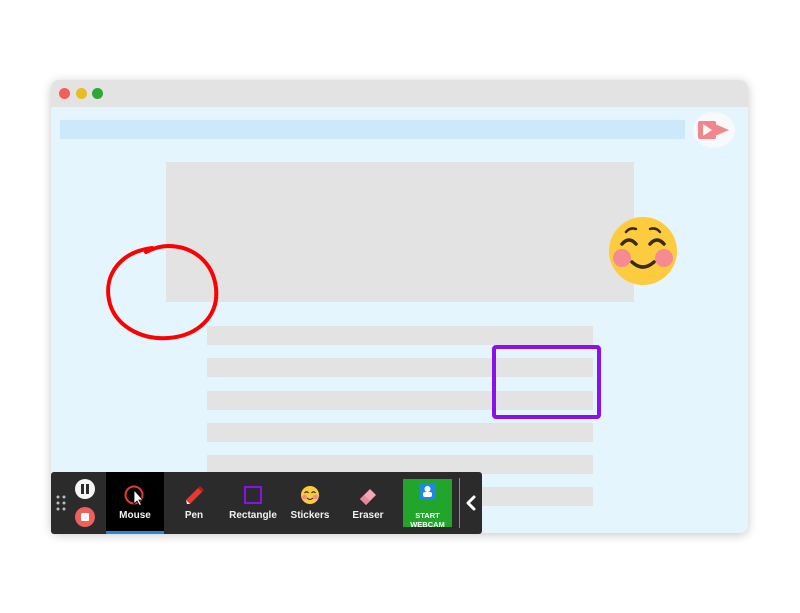 This screenshot has width=800, height=613. Describe the element at coordinates (459, 503) in the screenshot. I see `toolbar-divider` at that location.